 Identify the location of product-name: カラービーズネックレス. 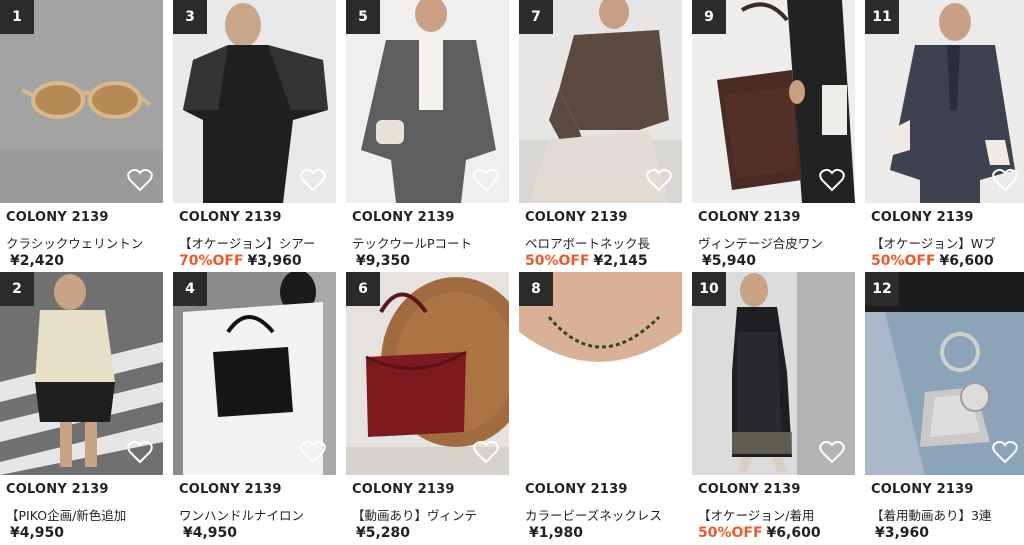
(602, 514).